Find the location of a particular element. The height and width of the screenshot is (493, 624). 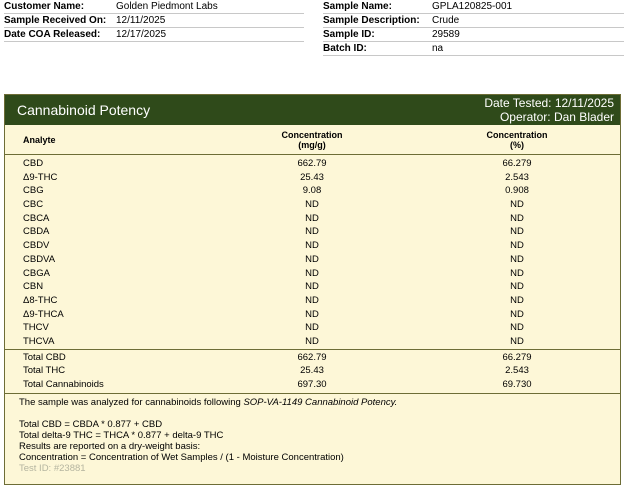

analyte-name: Total THC is located at coordinates (44, 371).